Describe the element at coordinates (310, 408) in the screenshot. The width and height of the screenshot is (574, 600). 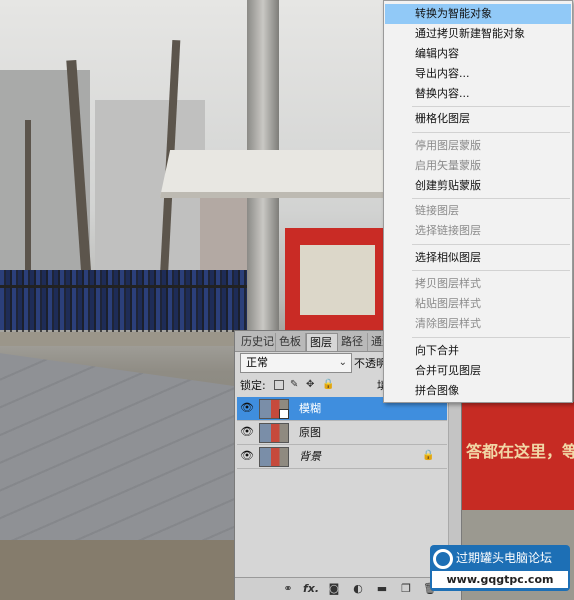
I see `layer-name: 模糊` at that location.